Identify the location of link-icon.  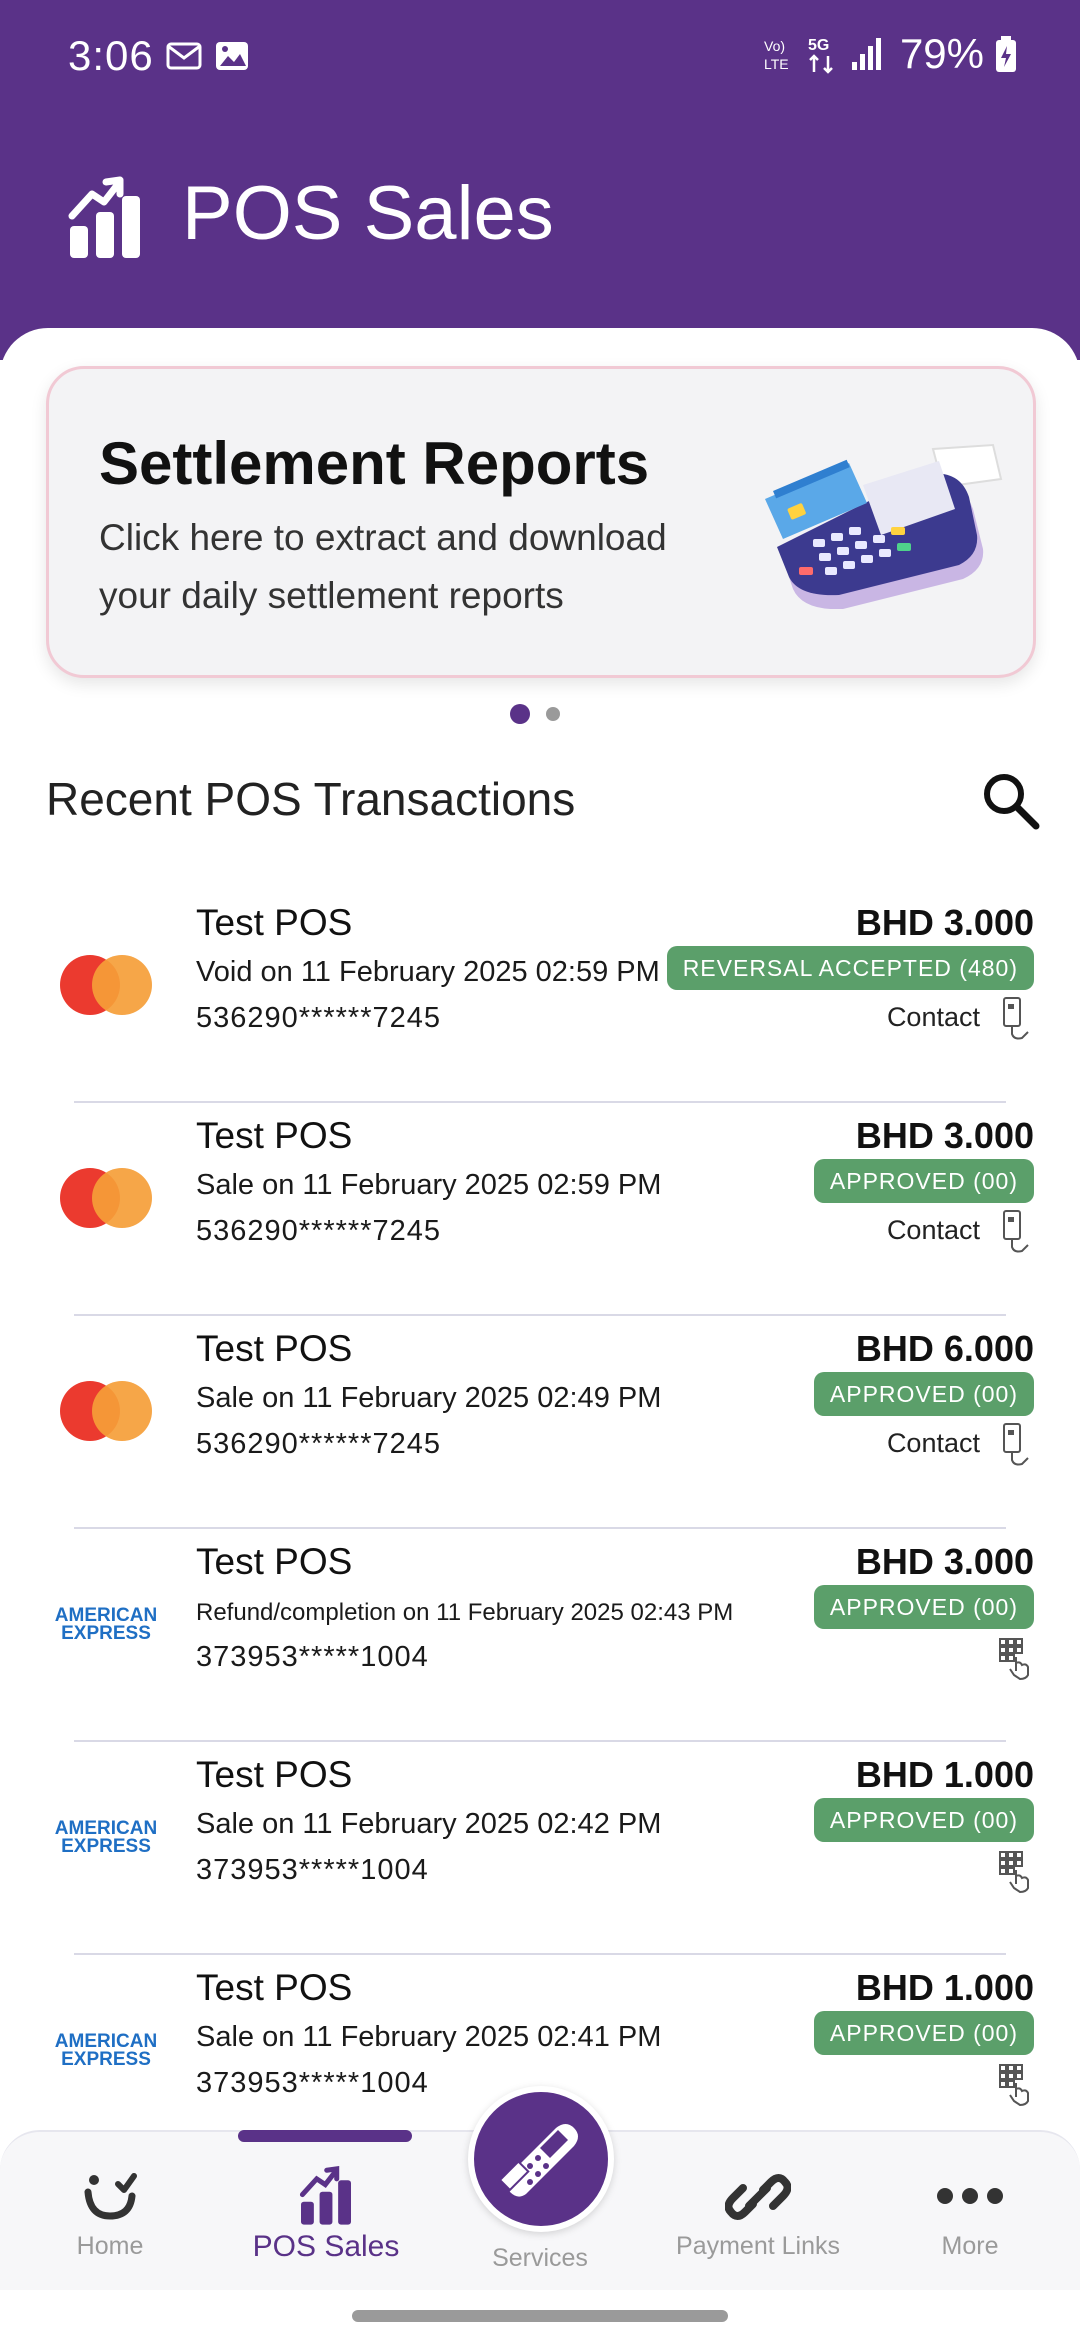
(758, 2197).